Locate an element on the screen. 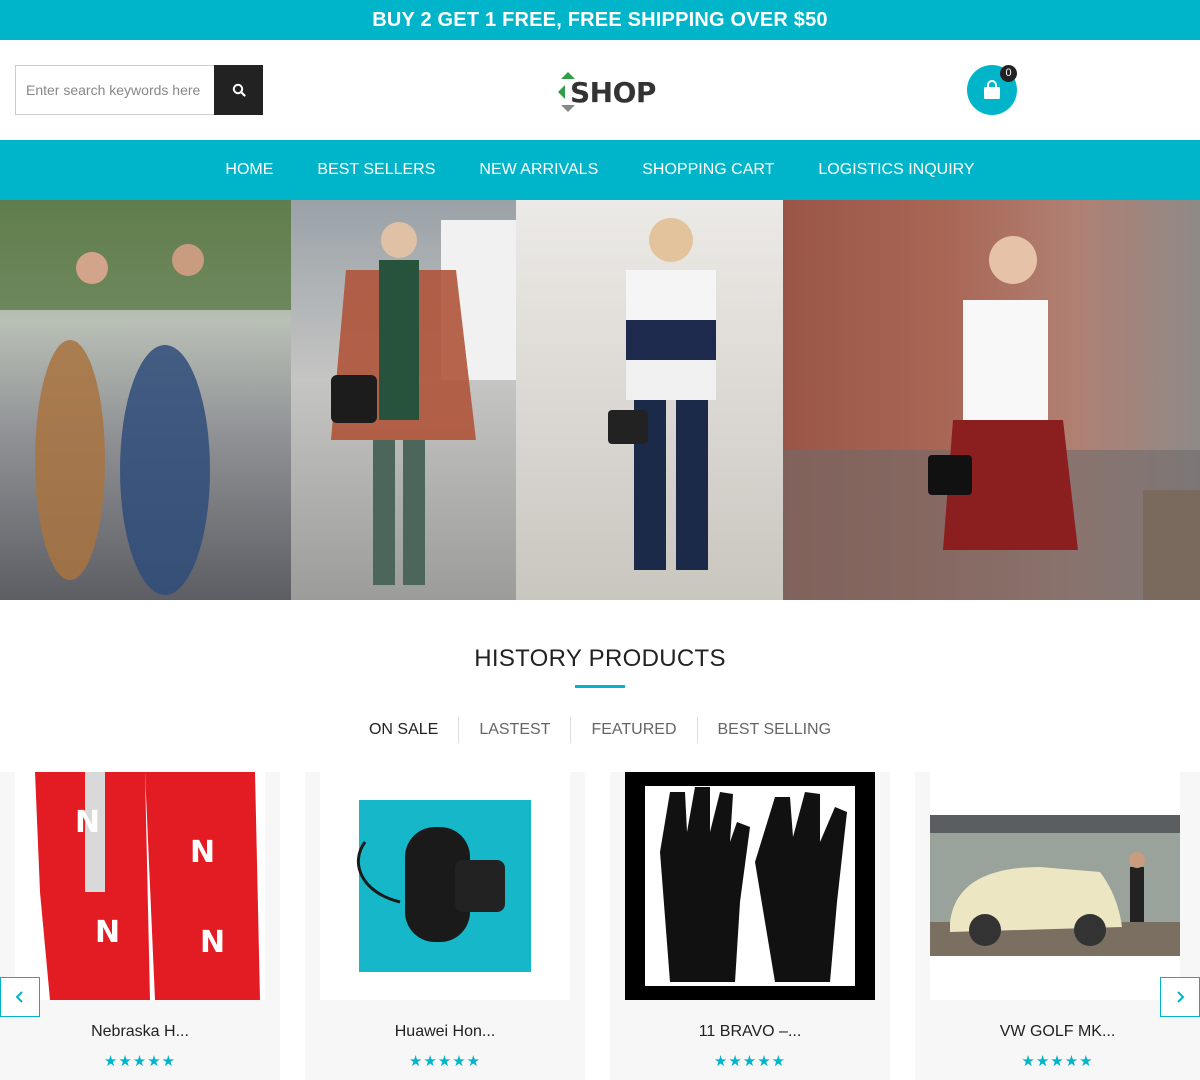  product-card: N N N N Nebraska H... ★★★★★ is located at coordinates (140, 926).